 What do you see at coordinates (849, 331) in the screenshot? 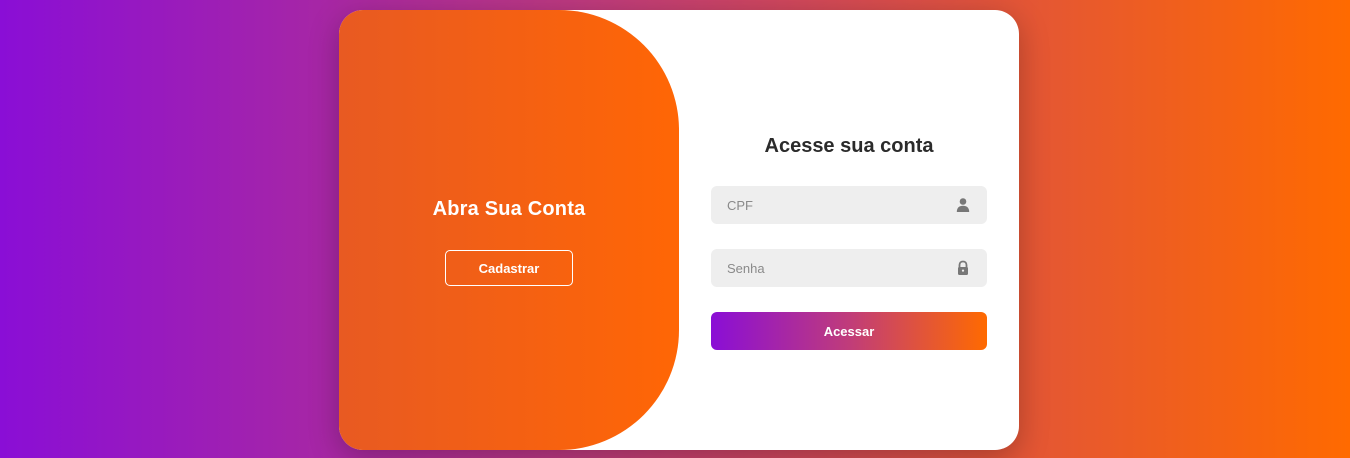
I see `login-submit-button: Acessar` at bounding box center [849, 331].